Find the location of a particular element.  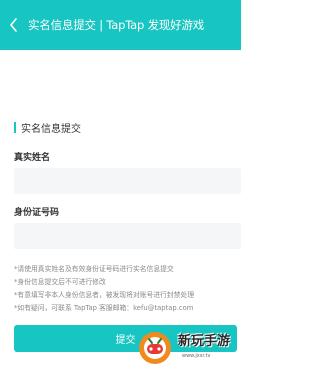

section-heading: 实名信息提交 is located at coordinates (47, 127).